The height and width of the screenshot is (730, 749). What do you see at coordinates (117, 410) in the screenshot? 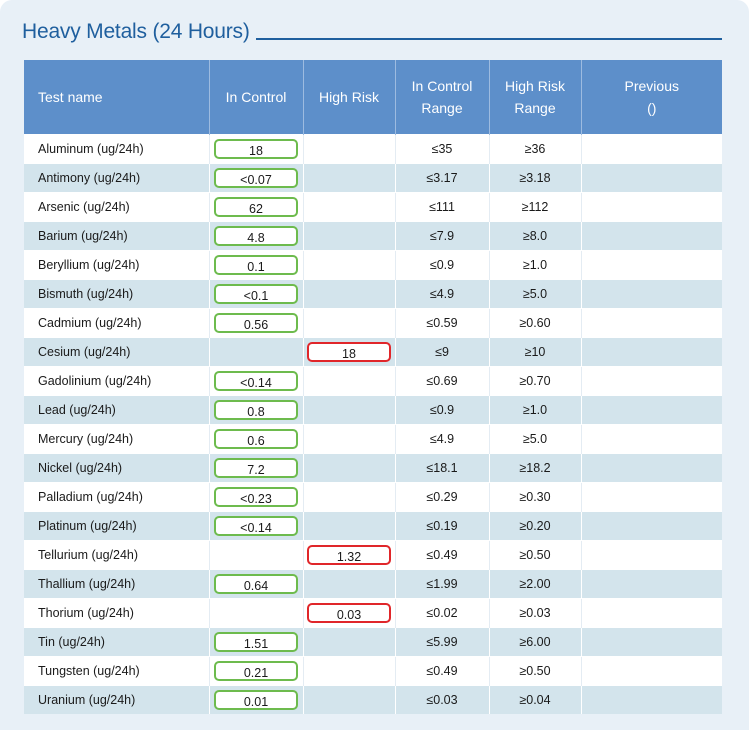
I see `test-name-cell: Lead (ug/24h)` at bounding box center [117, 410].